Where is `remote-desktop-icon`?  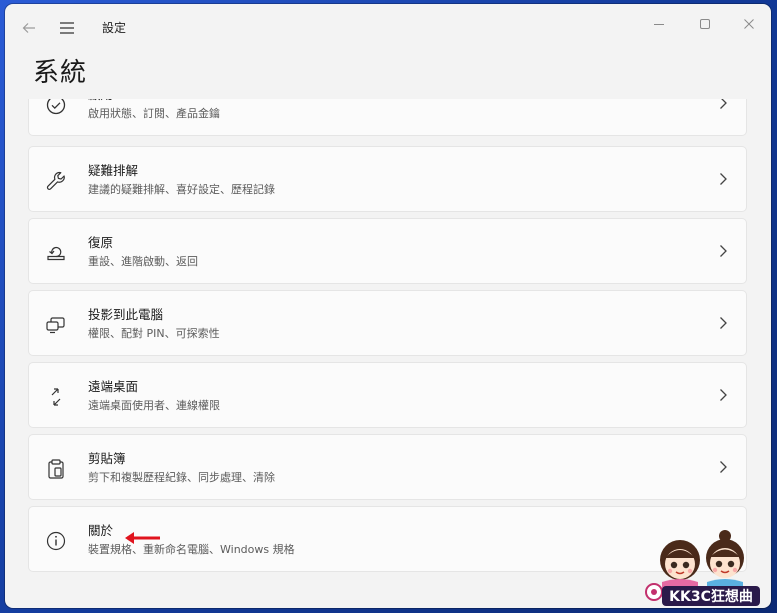
remote-desktop-icon is located at coordinates (56, 397).